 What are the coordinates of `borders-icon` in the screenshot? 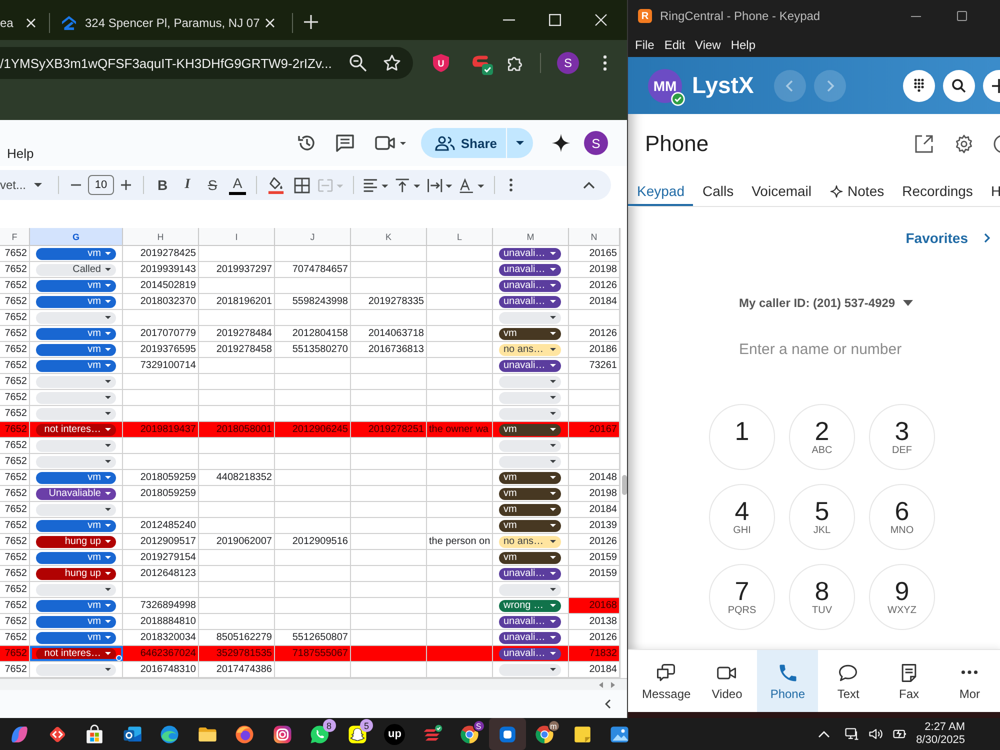 It's located at (302, 185).